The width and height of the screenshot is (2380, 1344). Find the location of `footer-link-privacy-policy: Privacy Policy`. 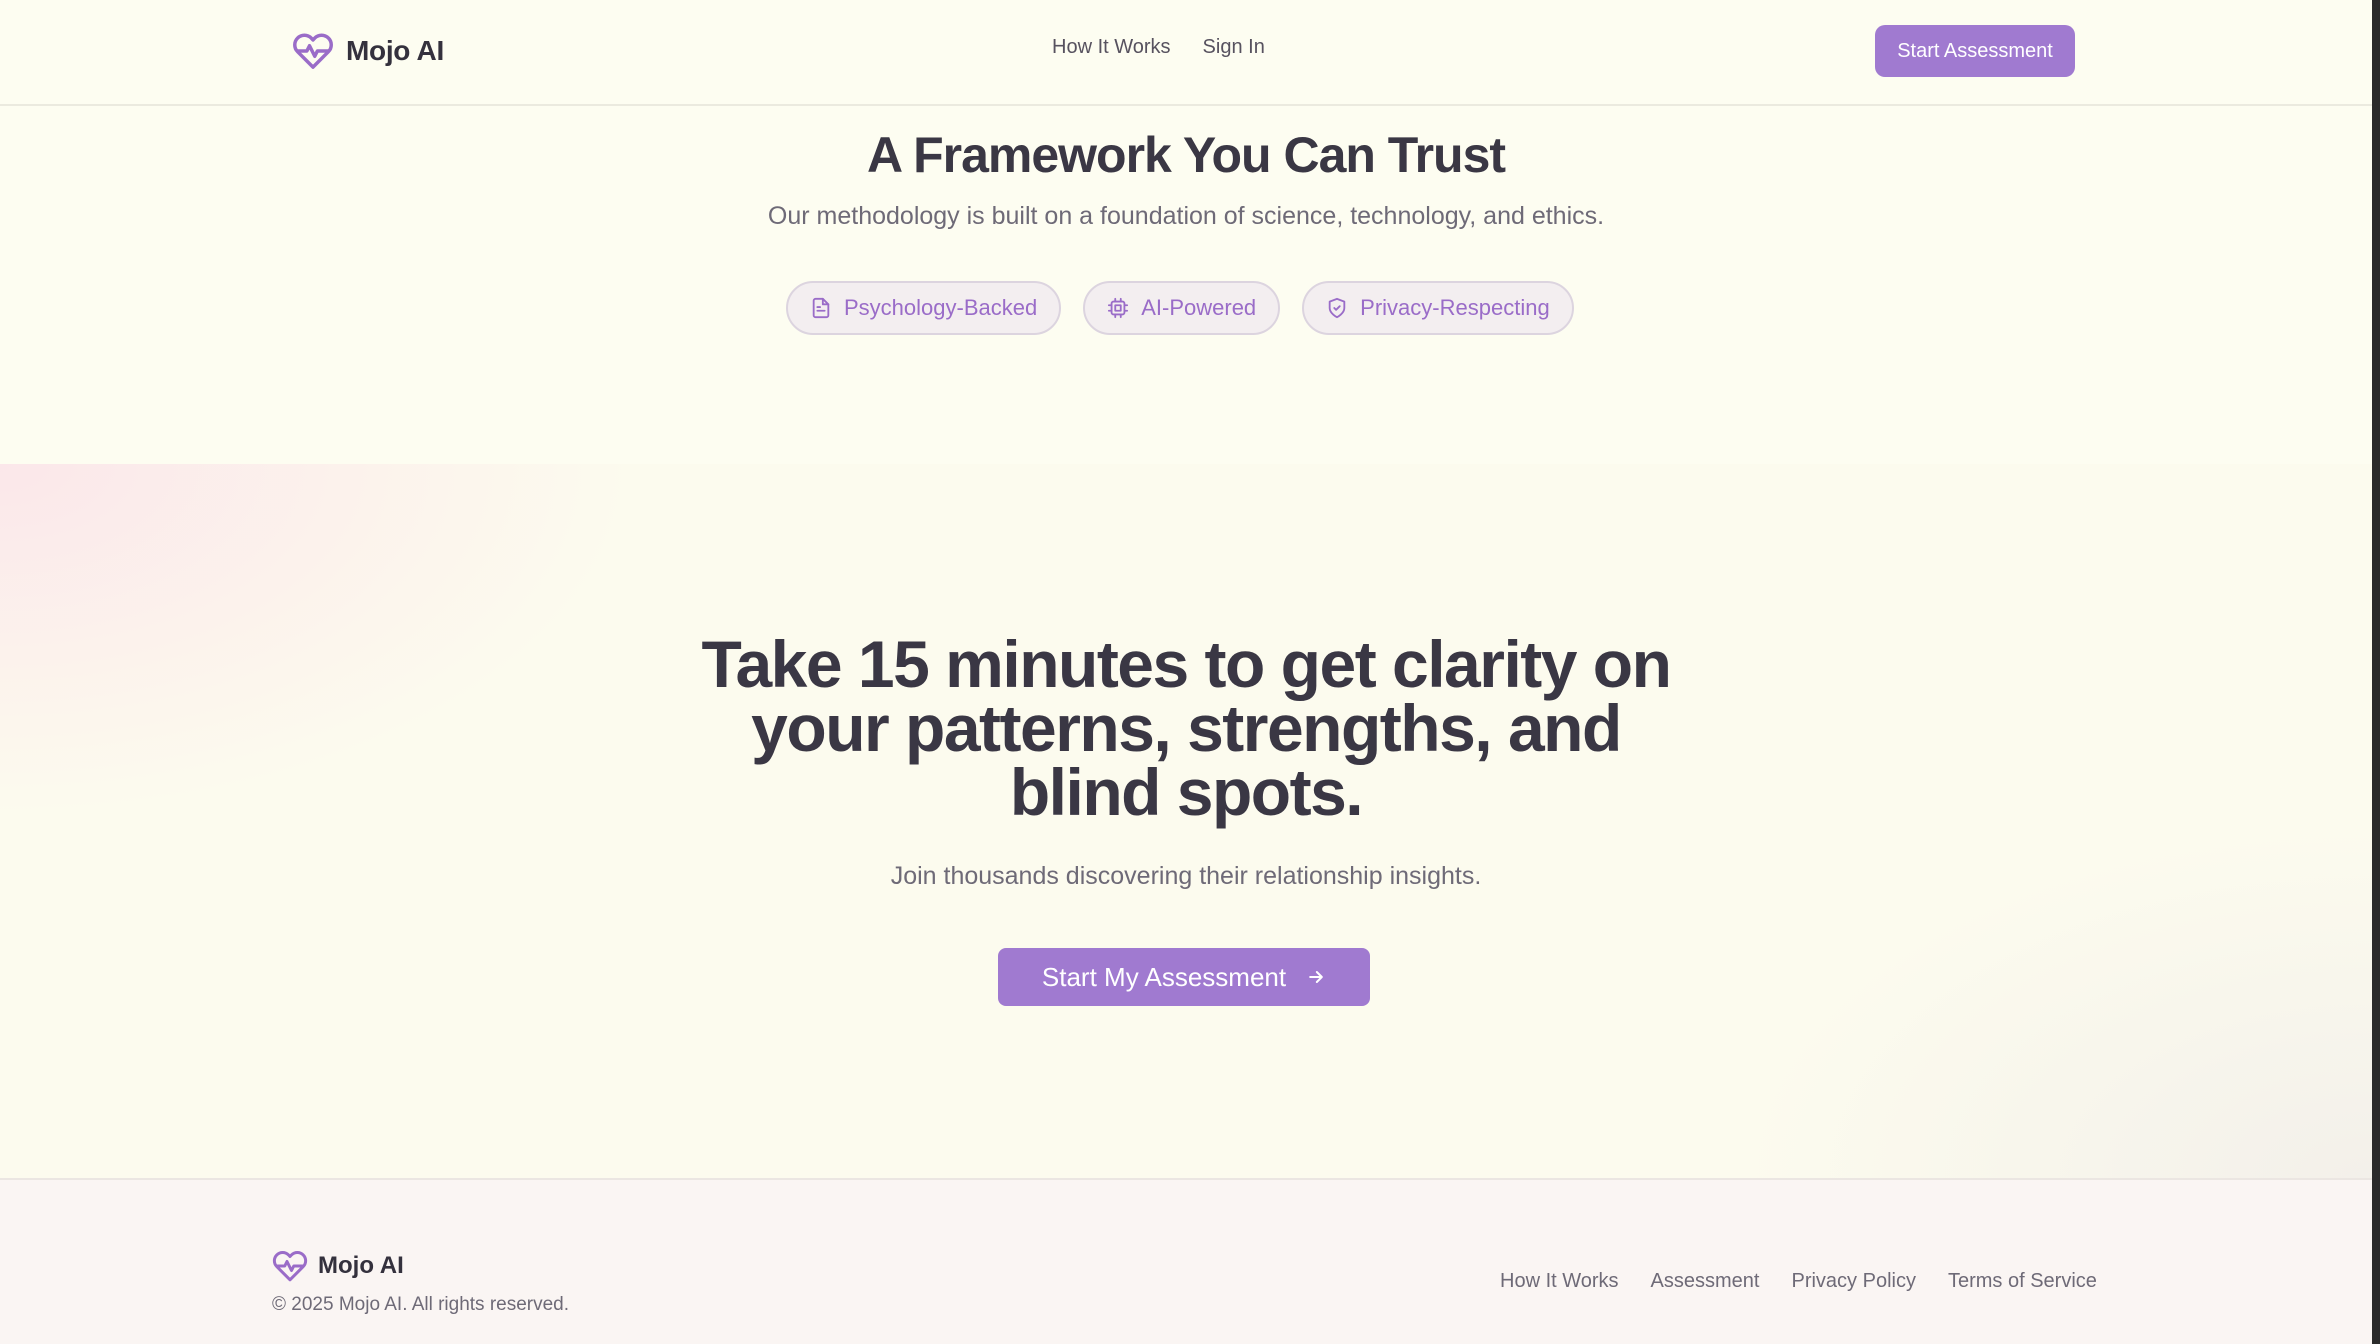

footer-link-privacy-policy: Privacy Policy is located at coordinates (1853, 1281).